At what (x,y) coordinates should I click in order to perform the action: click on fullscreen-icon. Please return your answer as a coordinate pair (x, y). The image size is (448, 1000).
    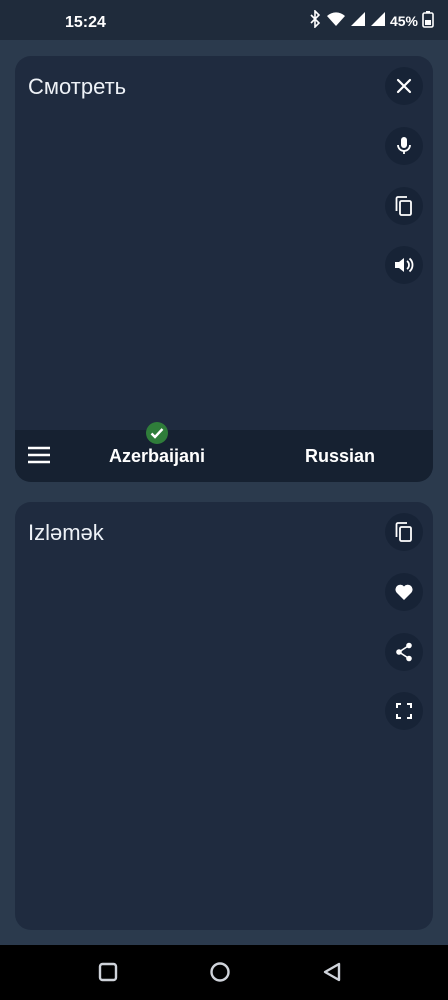
    Looking at the image, I should click on (404, 711).